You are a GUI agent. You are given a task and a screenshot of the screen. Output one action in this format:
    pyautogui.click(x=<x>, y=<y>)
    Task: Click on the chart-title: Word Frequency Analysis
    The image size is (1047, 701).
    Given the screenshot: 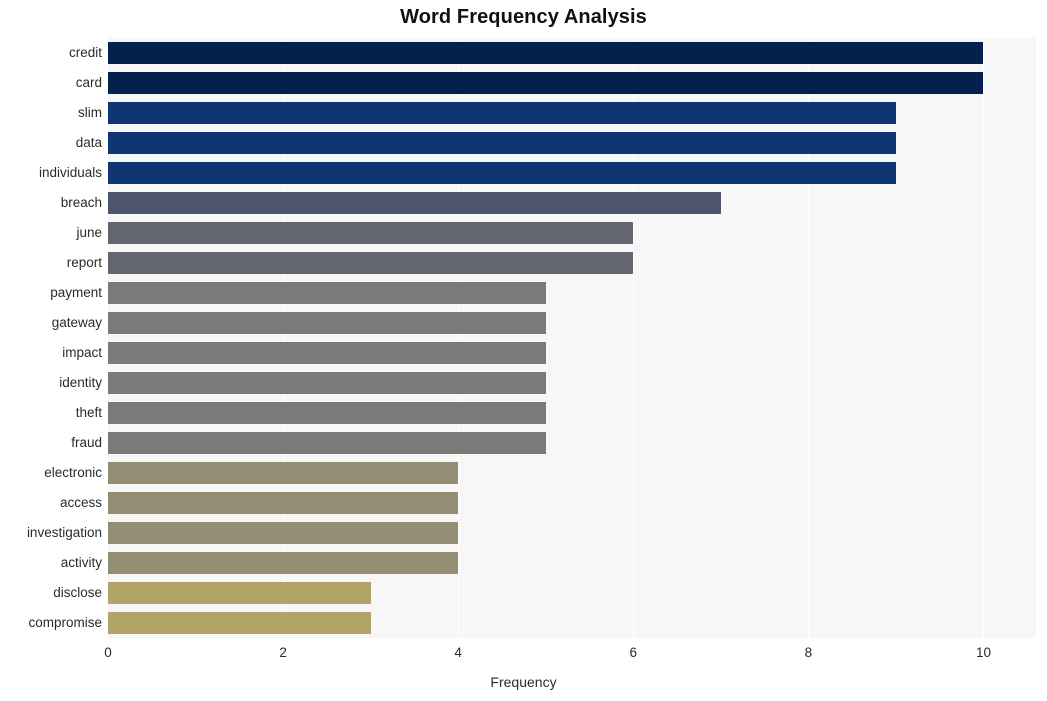 What is the action you would take?
    pyautogui.click(x=523, y=17)
    